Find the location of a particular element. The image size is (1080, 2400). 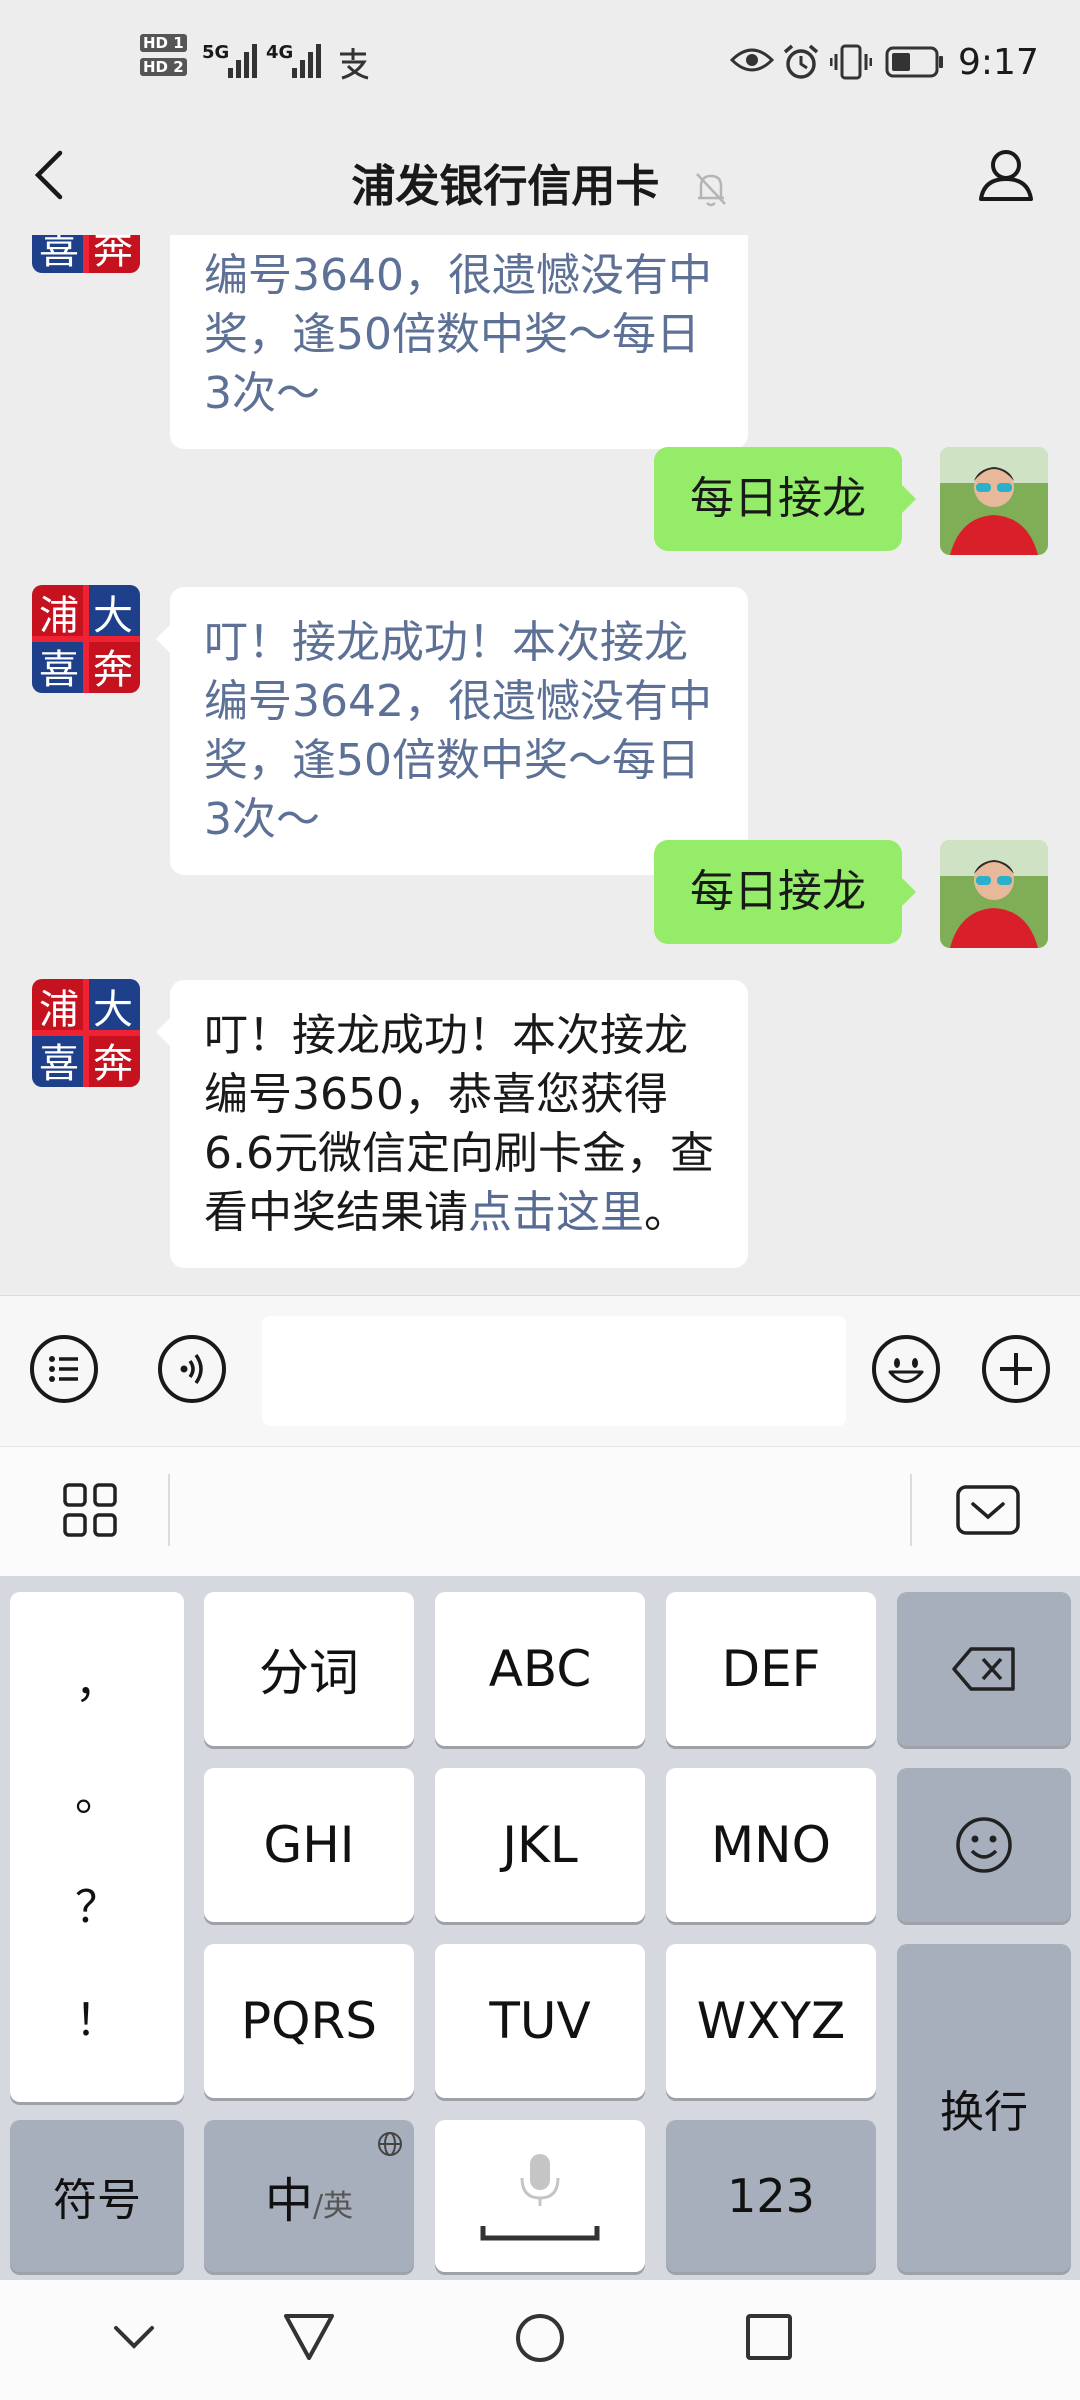

punct-exclaim: ！ is located at coordinates (97, 2016).